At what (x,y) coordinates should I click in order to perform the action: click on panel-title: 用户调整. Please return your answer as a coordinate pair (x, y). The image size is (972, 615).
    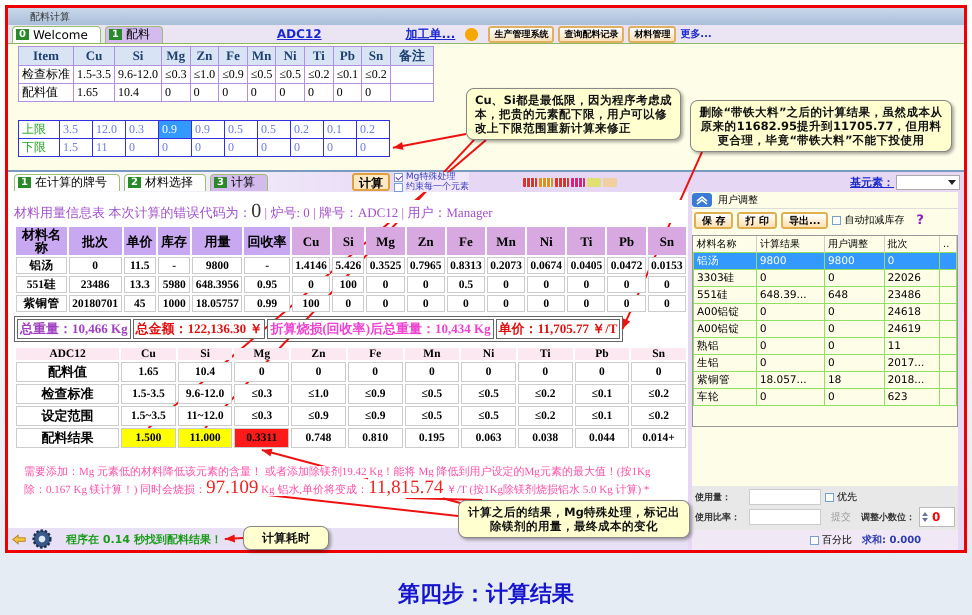
    Looking at the image, I should click on (738, 200).